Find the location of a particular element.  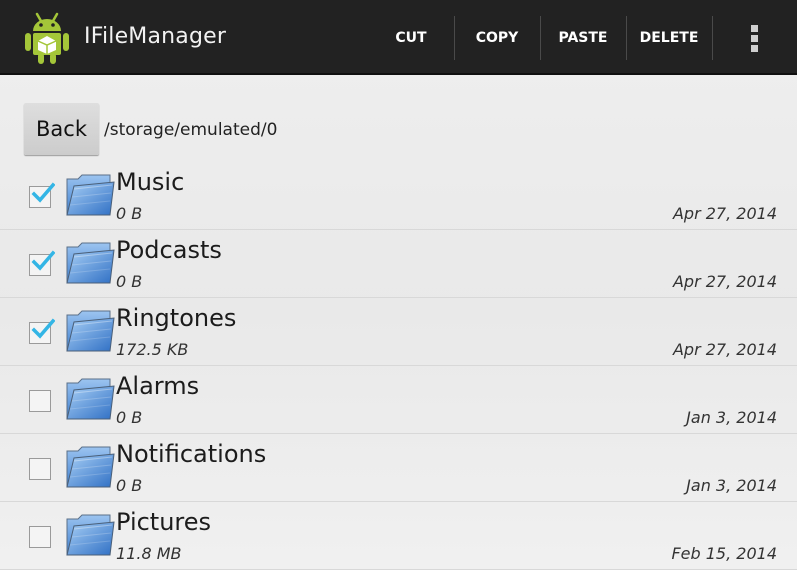

file-row: Notifications 0 B Jan 3, 2014 is located at coordinates (398, 468).